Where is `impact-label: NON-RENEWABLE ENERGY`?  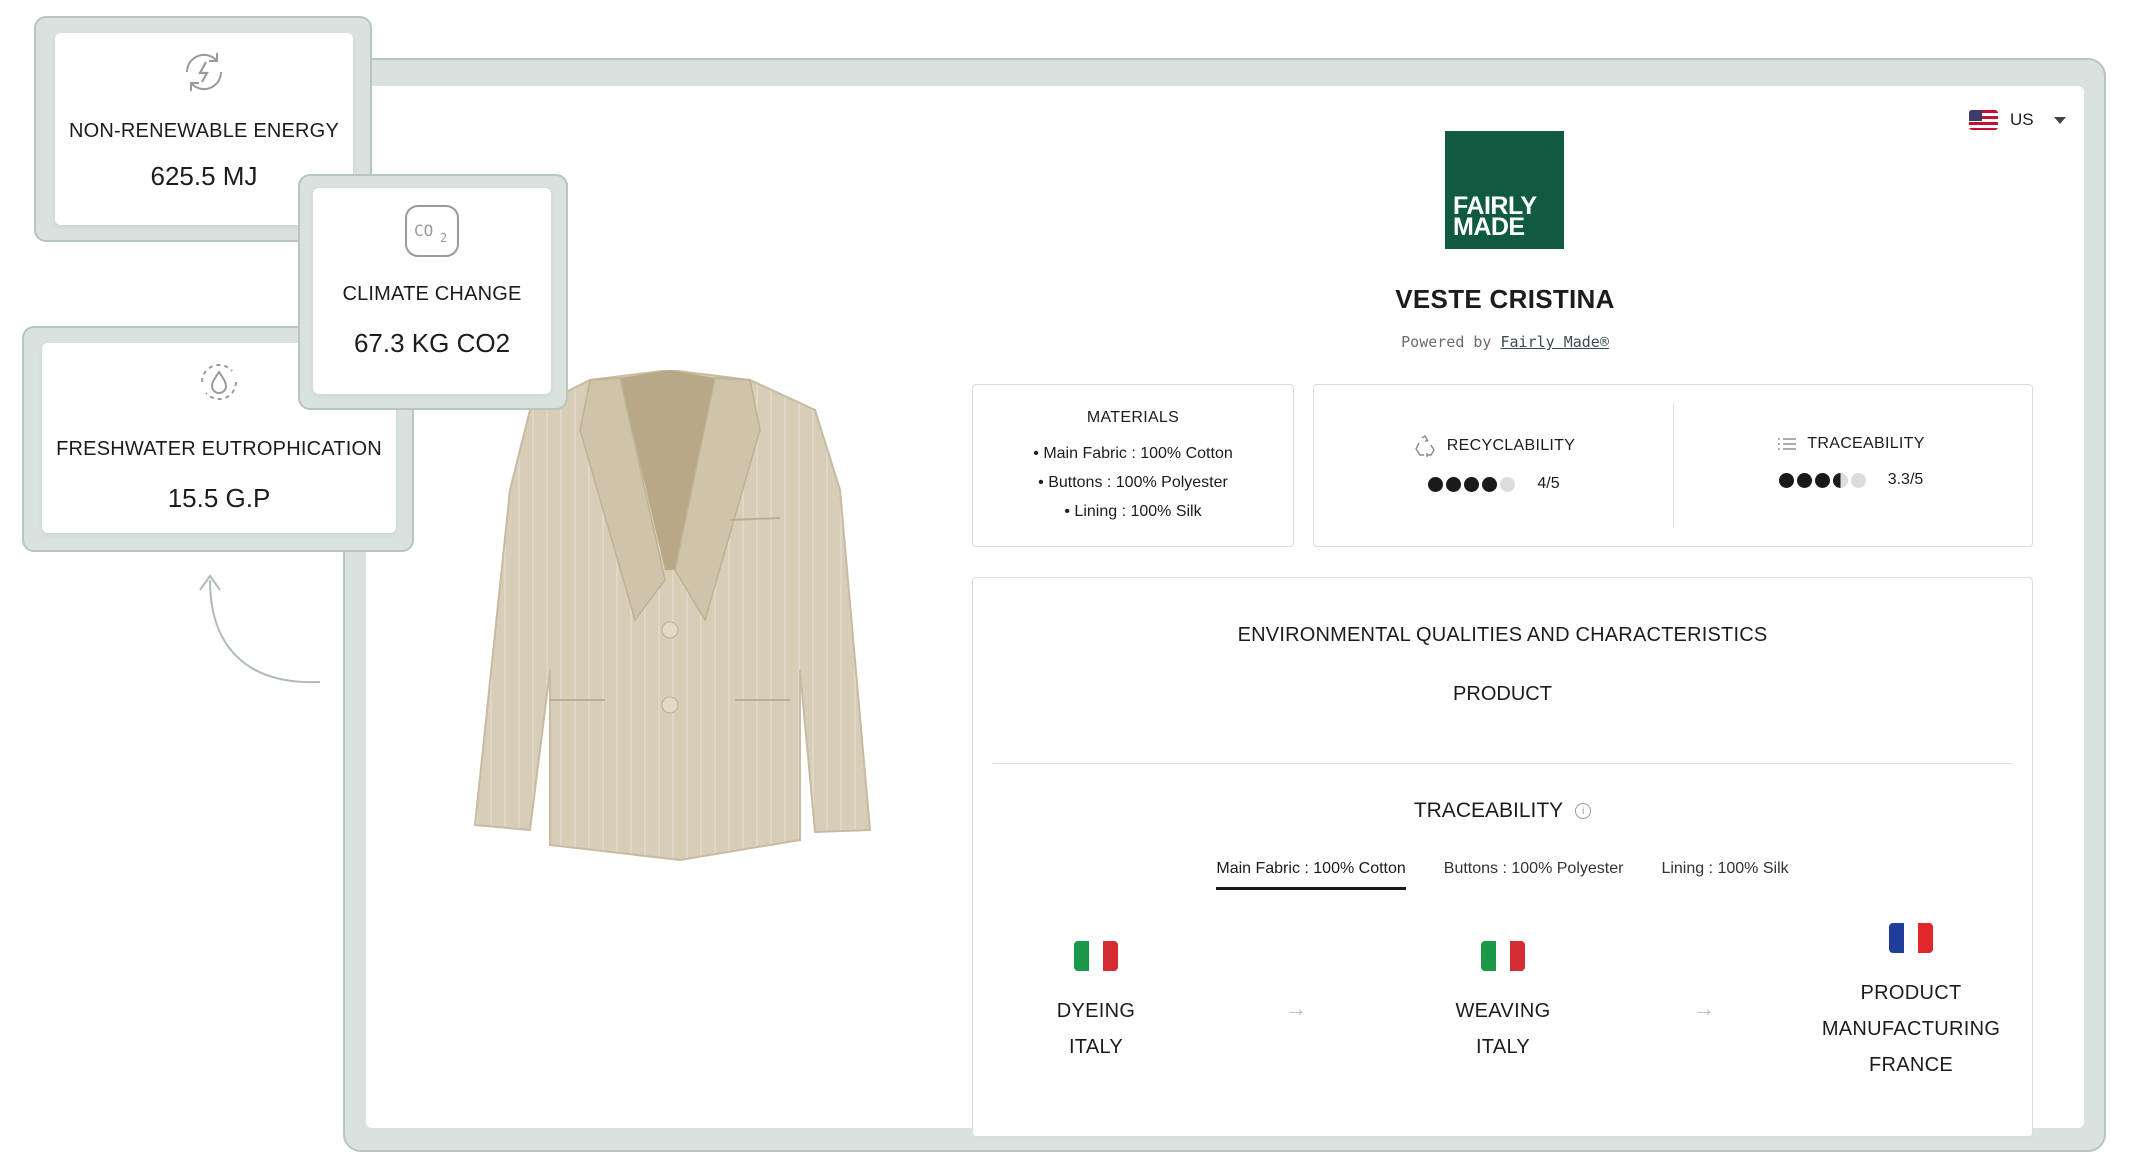
impact-label: NON-RENEWABLE ENERGY is located at coordinates (204, 131).